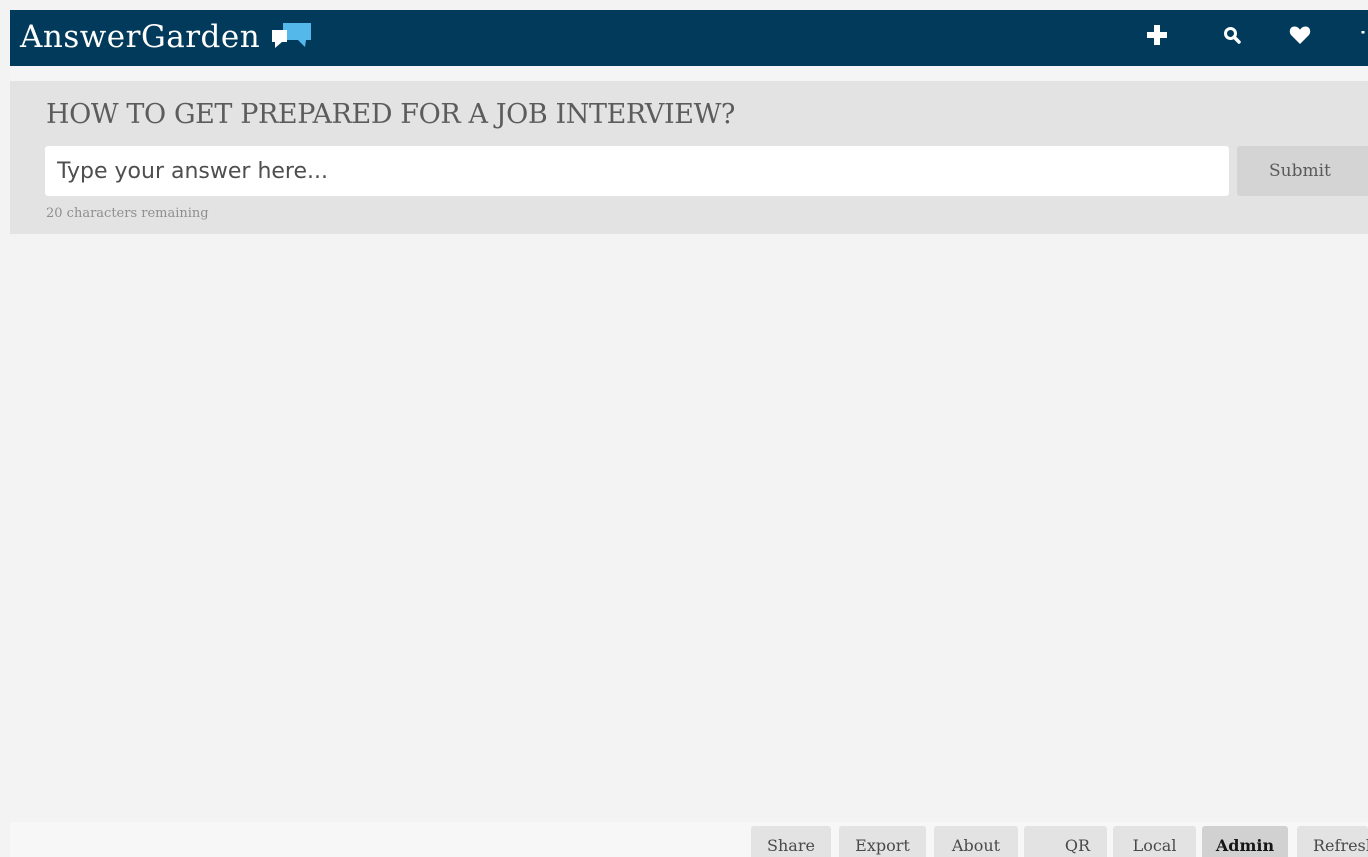 The image size is (1368, 857). I want to click on admin-tab: Admin, so click(1245, 841).